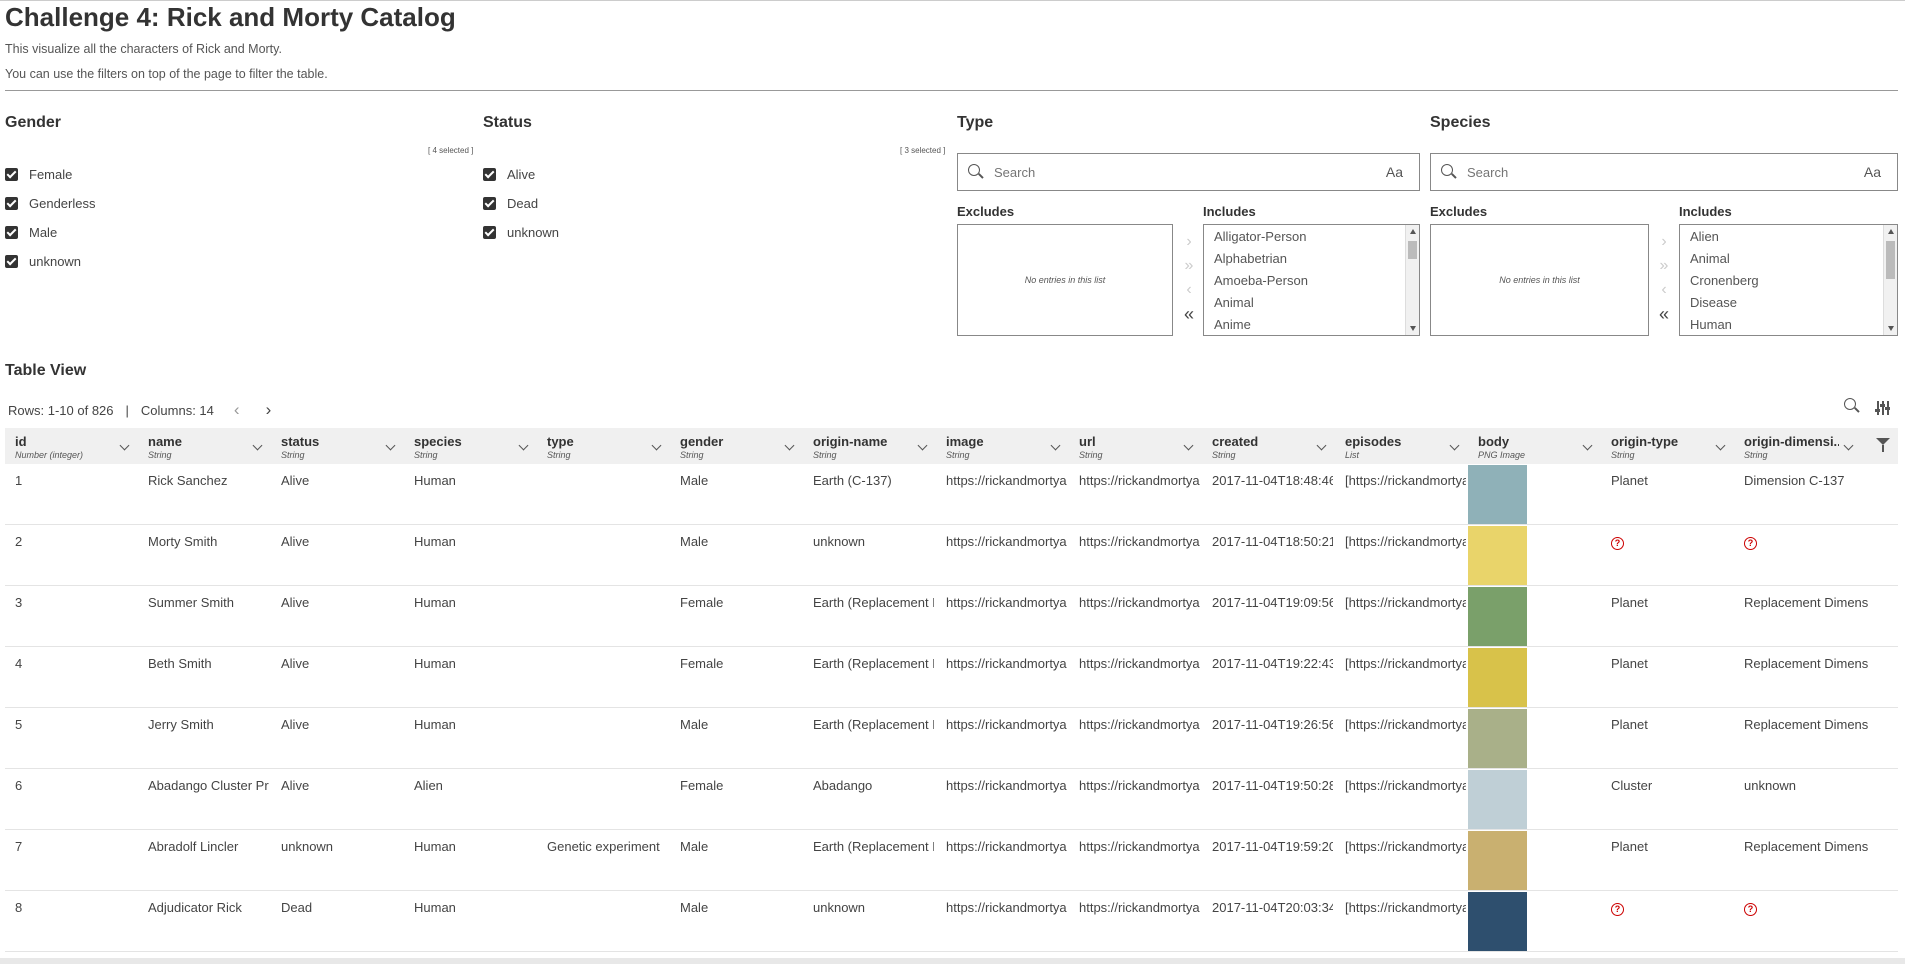  I want to click on species-list-item: Alien, so click(1788, 237).